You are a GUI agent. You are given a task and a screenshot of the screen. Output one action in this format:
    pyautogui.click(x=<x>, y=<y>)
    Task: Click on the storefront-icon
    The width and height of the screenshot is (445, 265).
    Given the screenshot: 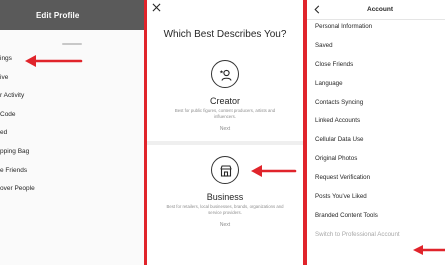 What is the action you would take?
    pyautogui.click(x=225, y=170)
    